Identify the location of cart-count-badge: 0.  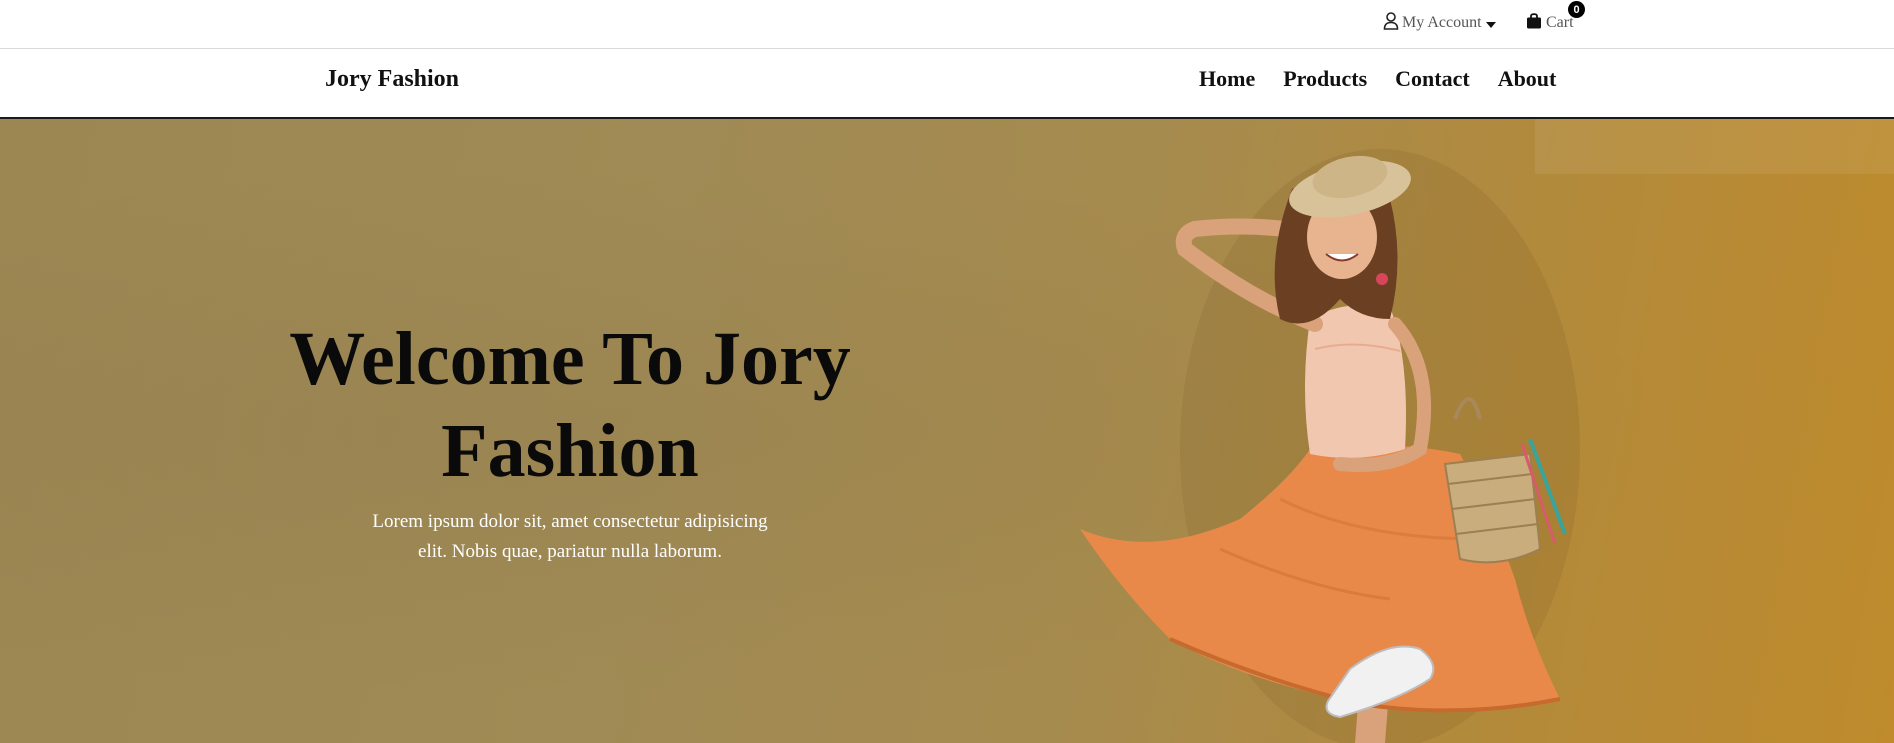
(1576, 9).